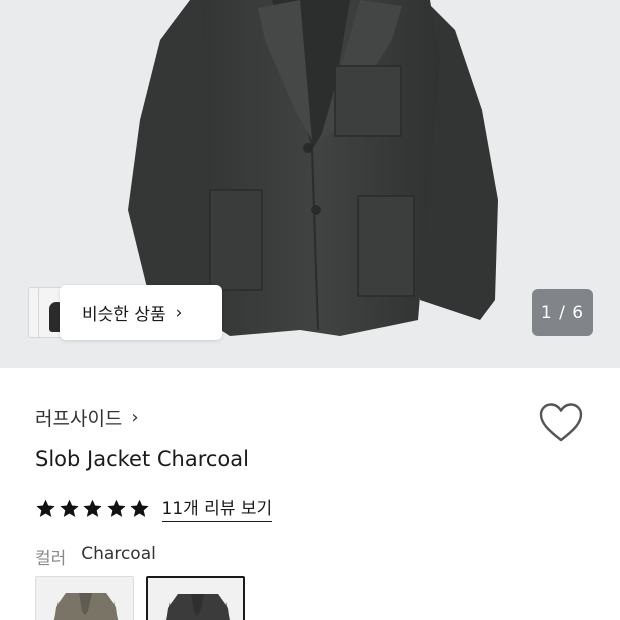 The image size is (620, 620). I want to click on product-title: Slob Jacket Charcoal, so click(142, 459).